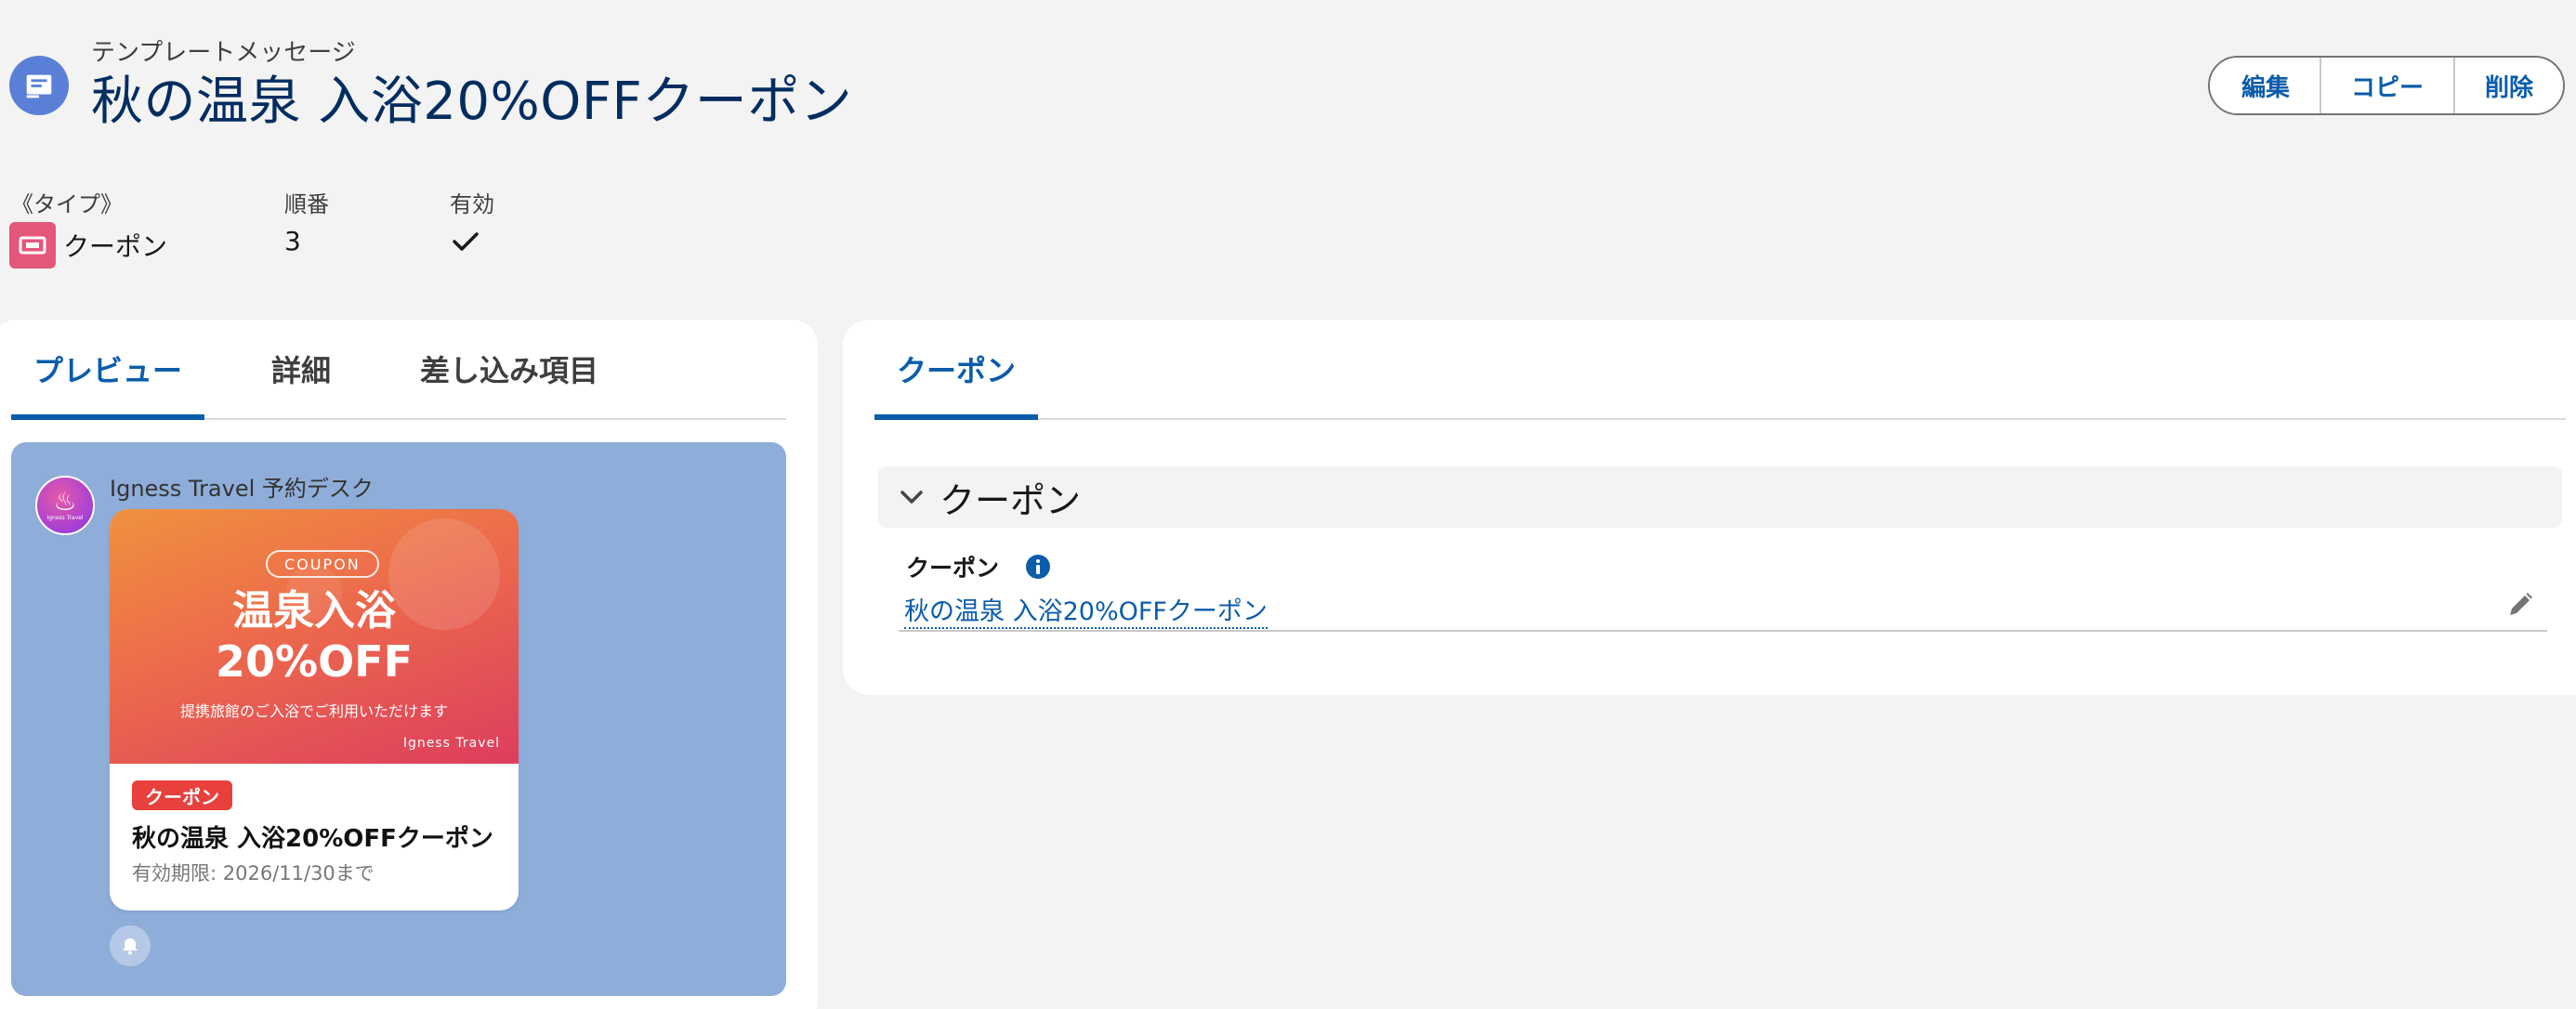  What do you see at coordinates (911, 497) in the screenshot?
I see `chevron-down-icon` at bounding box center [911, 497].